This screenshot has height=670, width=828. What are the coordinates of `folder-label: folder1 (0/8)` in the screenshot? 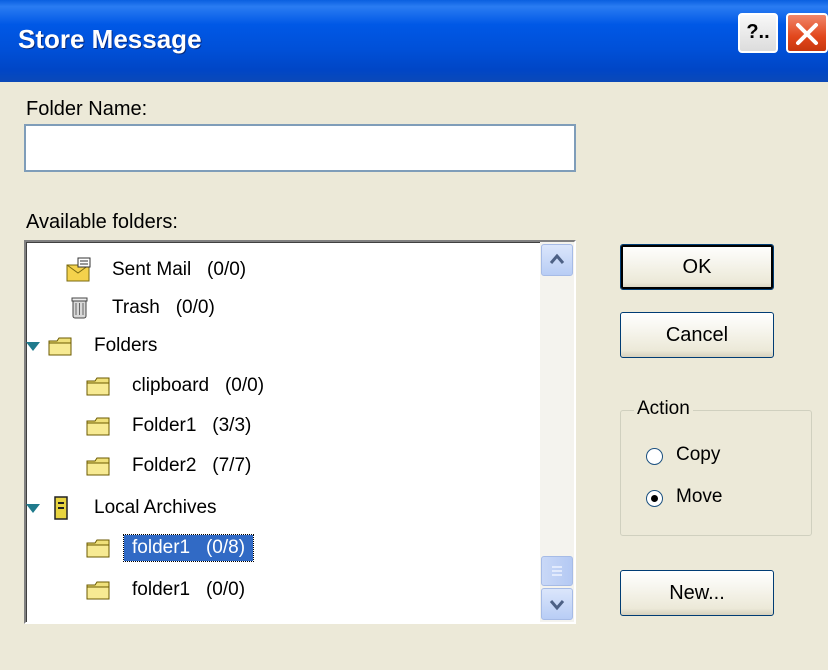 It's located at (188, 548).